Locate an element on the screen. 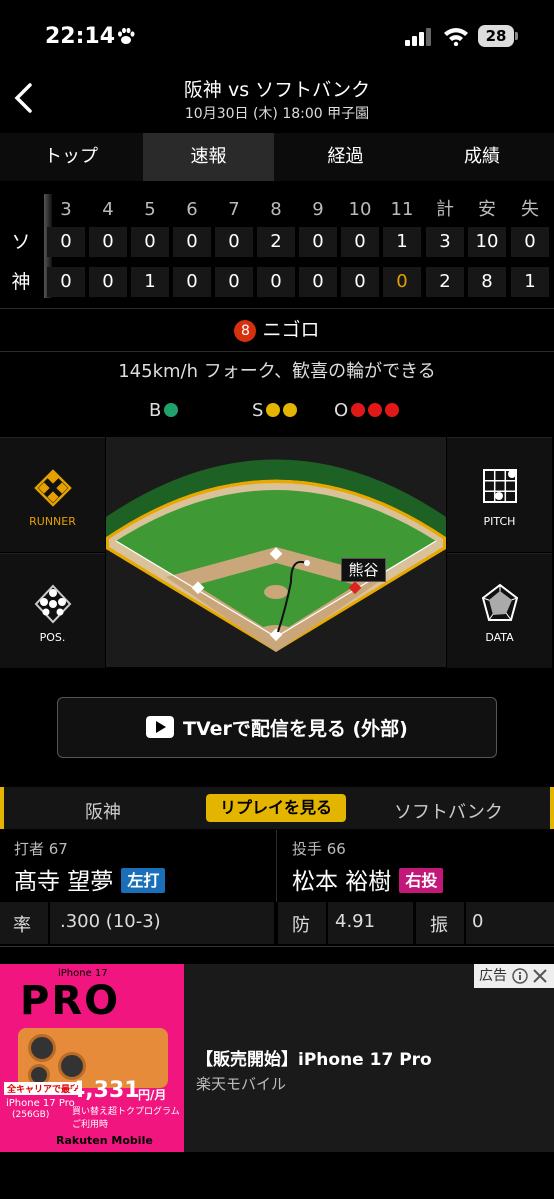  pitcher-label: 投手 66 is located at coordinates (319, 849).